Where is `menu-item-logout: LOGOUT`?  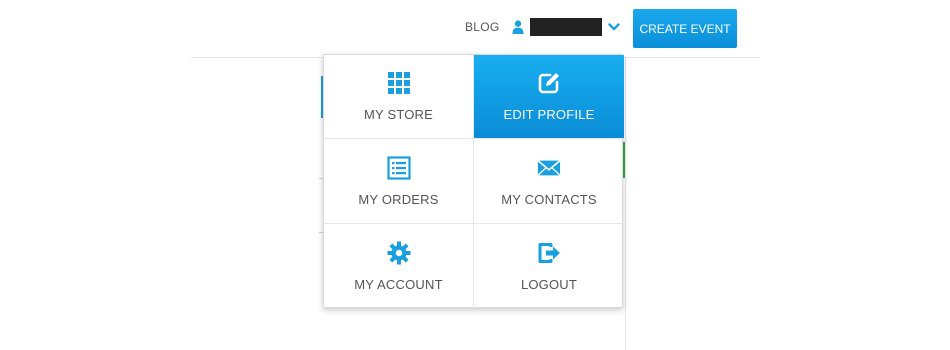
menu-item-logout: LOGOUT is located at coordinates (549, 266).